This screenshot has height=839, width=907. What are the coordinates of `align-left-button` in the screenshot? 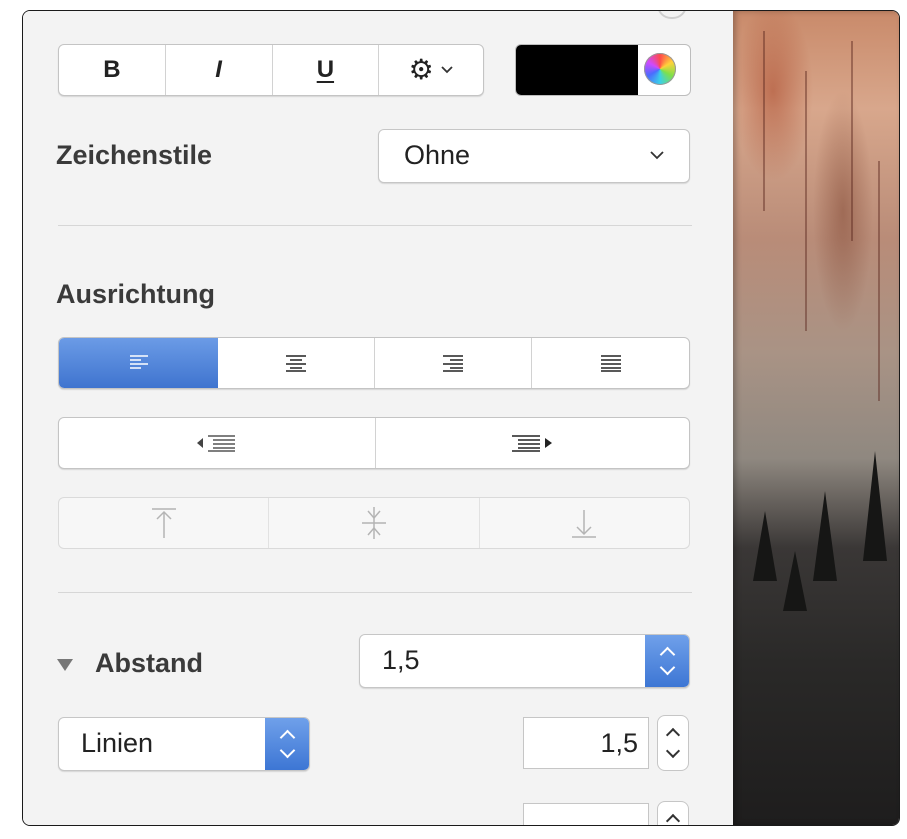 It's located at (139, 363).